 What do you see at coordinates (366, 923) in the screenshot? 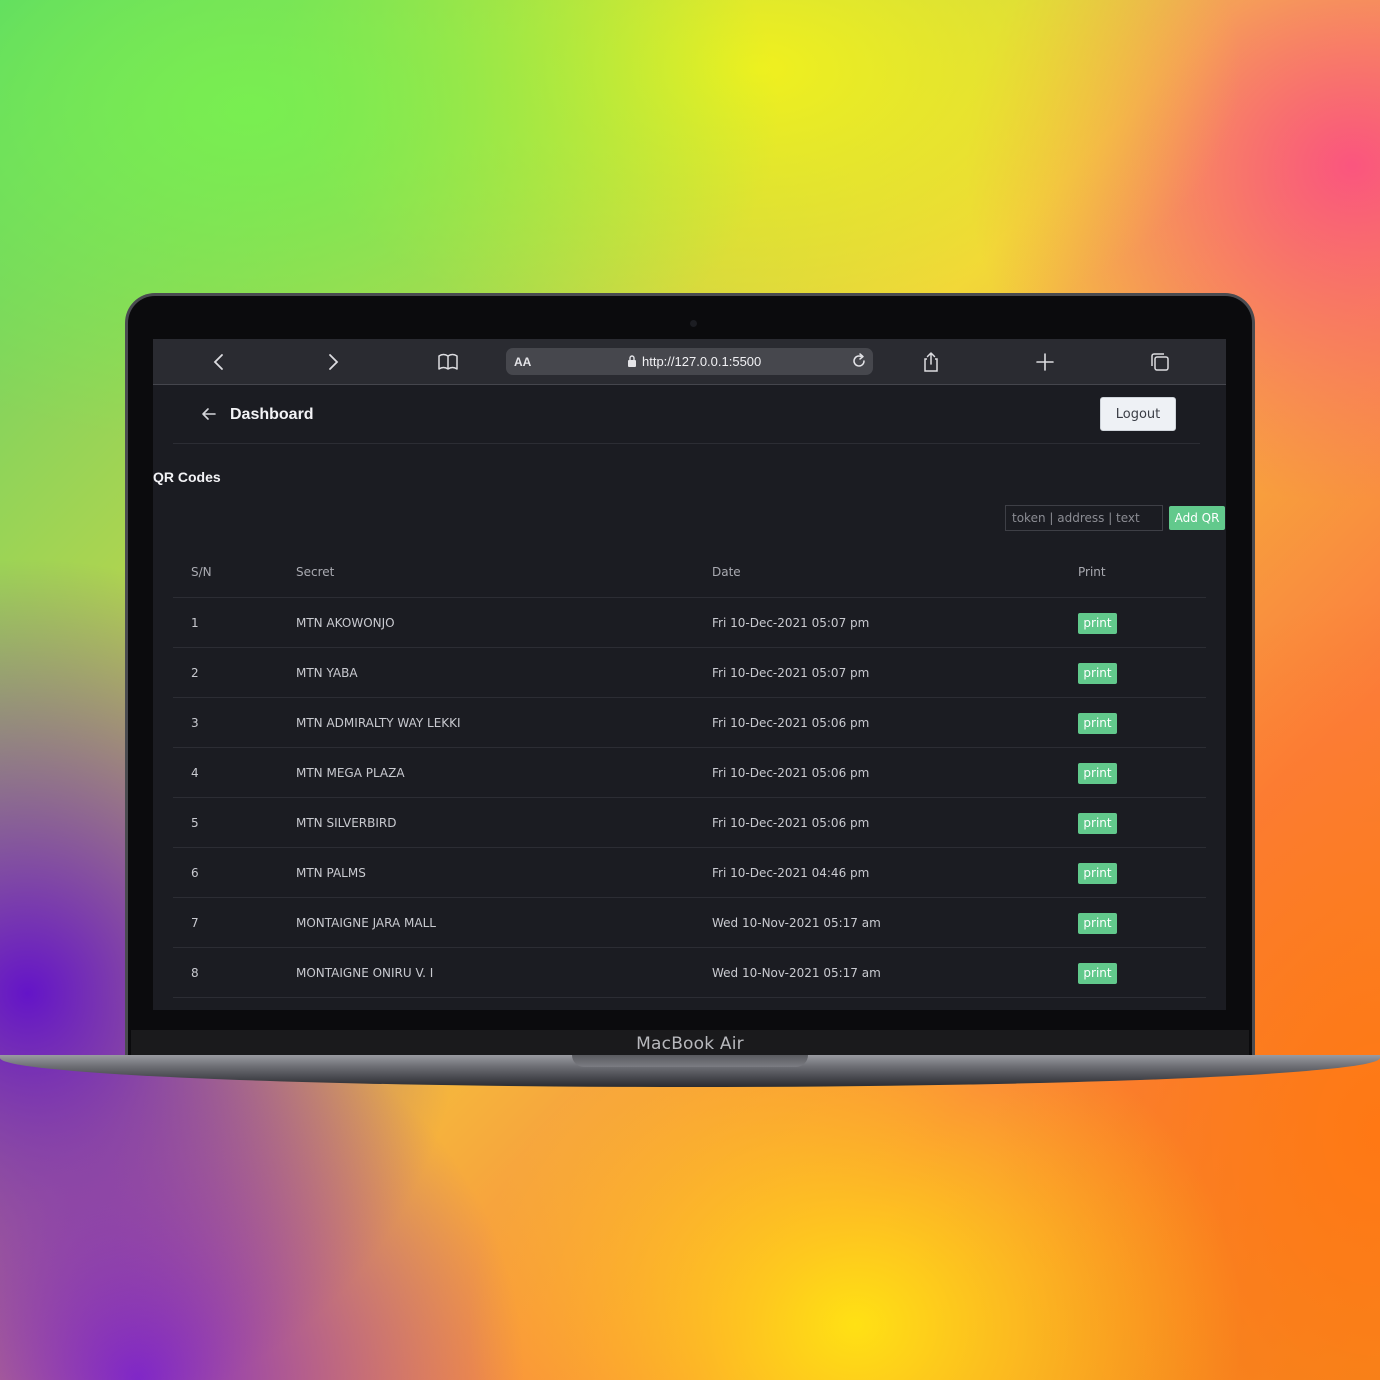
I see `row-secret: MONTAIGNE JARA MALL` at bounding box center [366, 923].